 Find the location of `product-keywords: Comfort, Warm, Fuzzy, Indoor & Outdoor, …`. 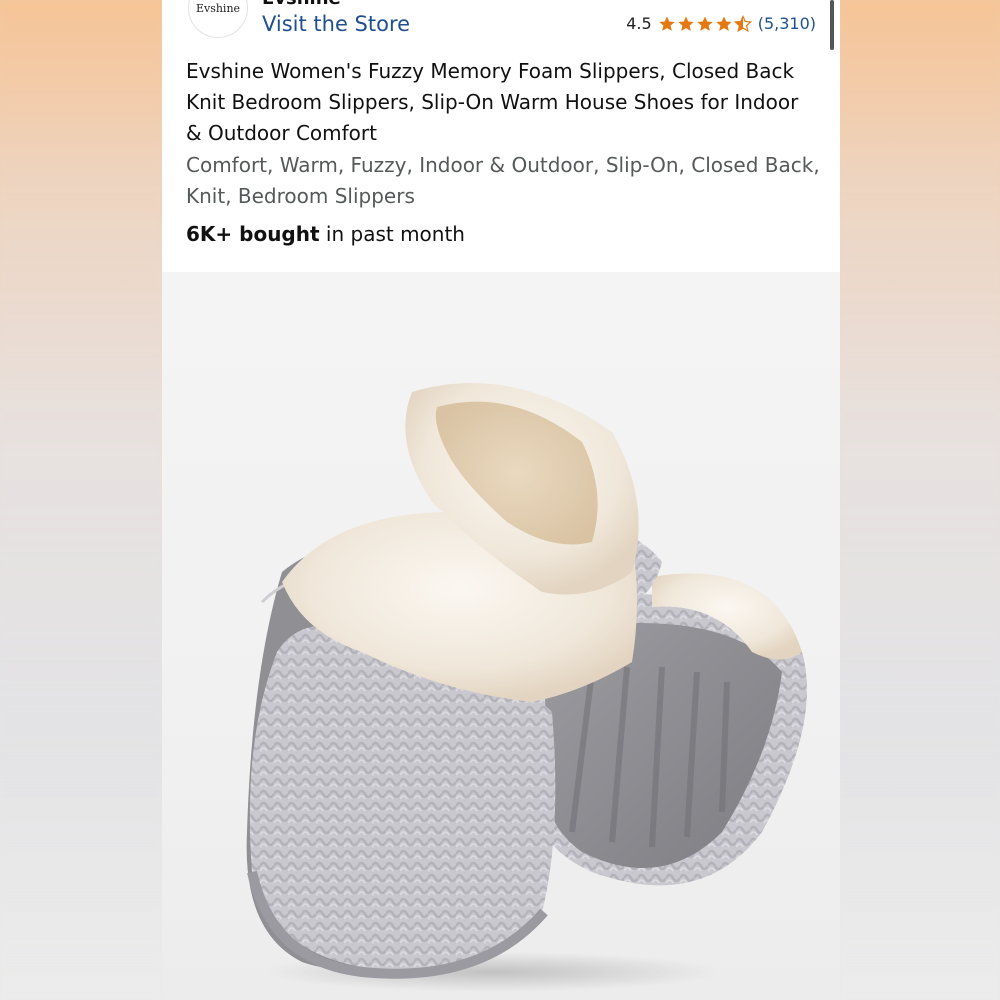

product-keywords: Comfort, Warm, Fuzzy, Indoor & Outdoor, … is located at coordinates (503, 180).